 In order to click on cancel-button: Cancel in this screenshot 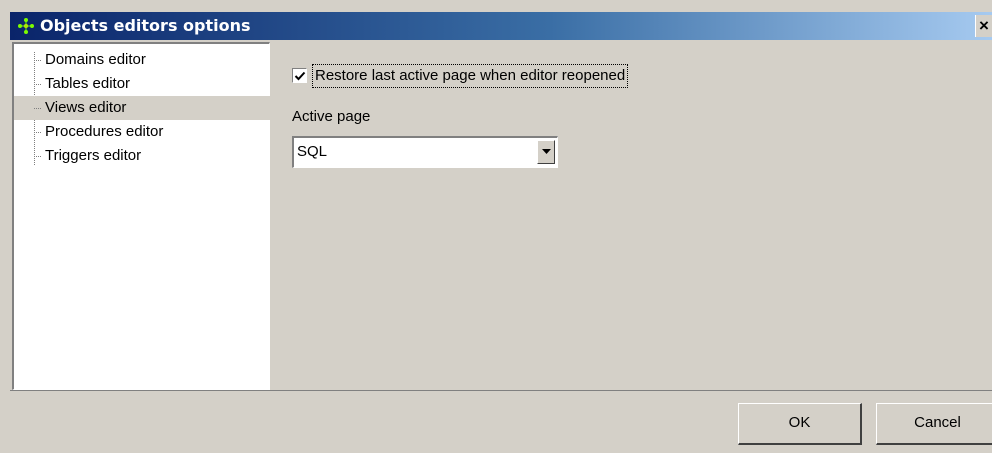, I will do `click(934, 424)`.